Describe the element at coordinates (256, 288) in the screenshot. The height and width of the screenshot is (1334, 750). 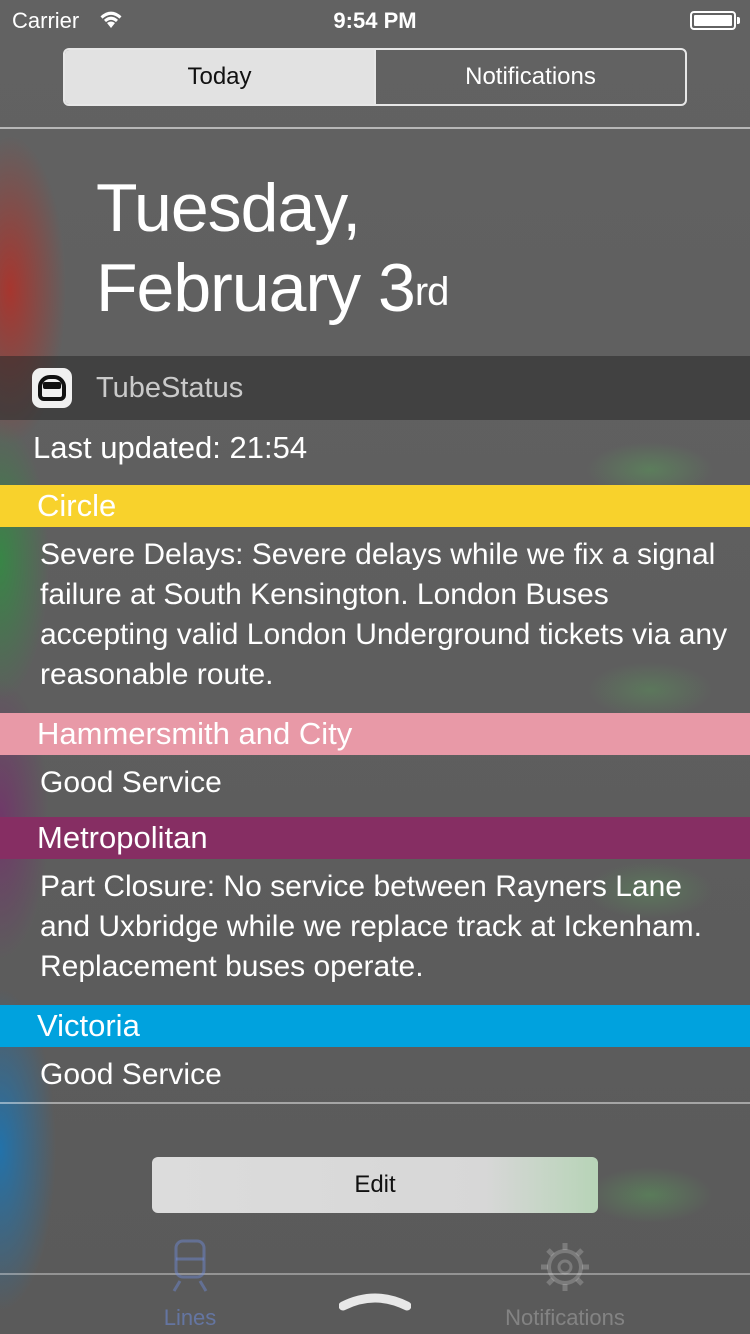
I see `date-month-day-text: February 3` at that location.